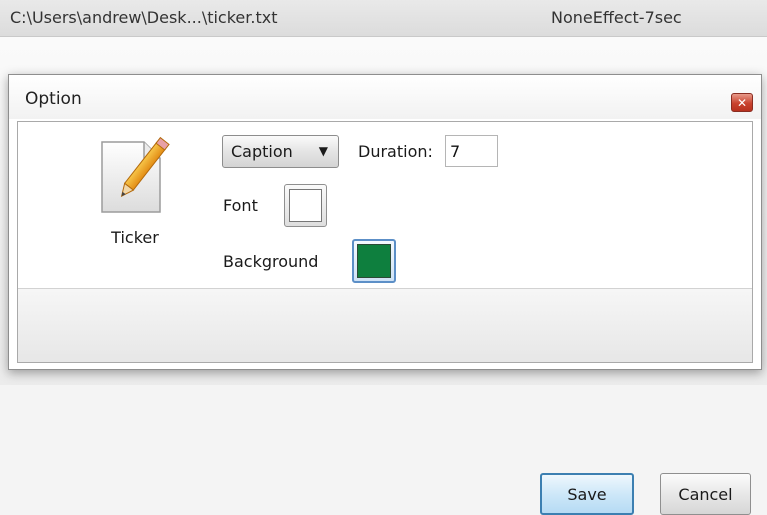 The image size is (767, 515). What do you see at coordinates (262, 151) in the screenshot?
I see `caption-dropdown-value: Caption` at bounding box center [262, 151].